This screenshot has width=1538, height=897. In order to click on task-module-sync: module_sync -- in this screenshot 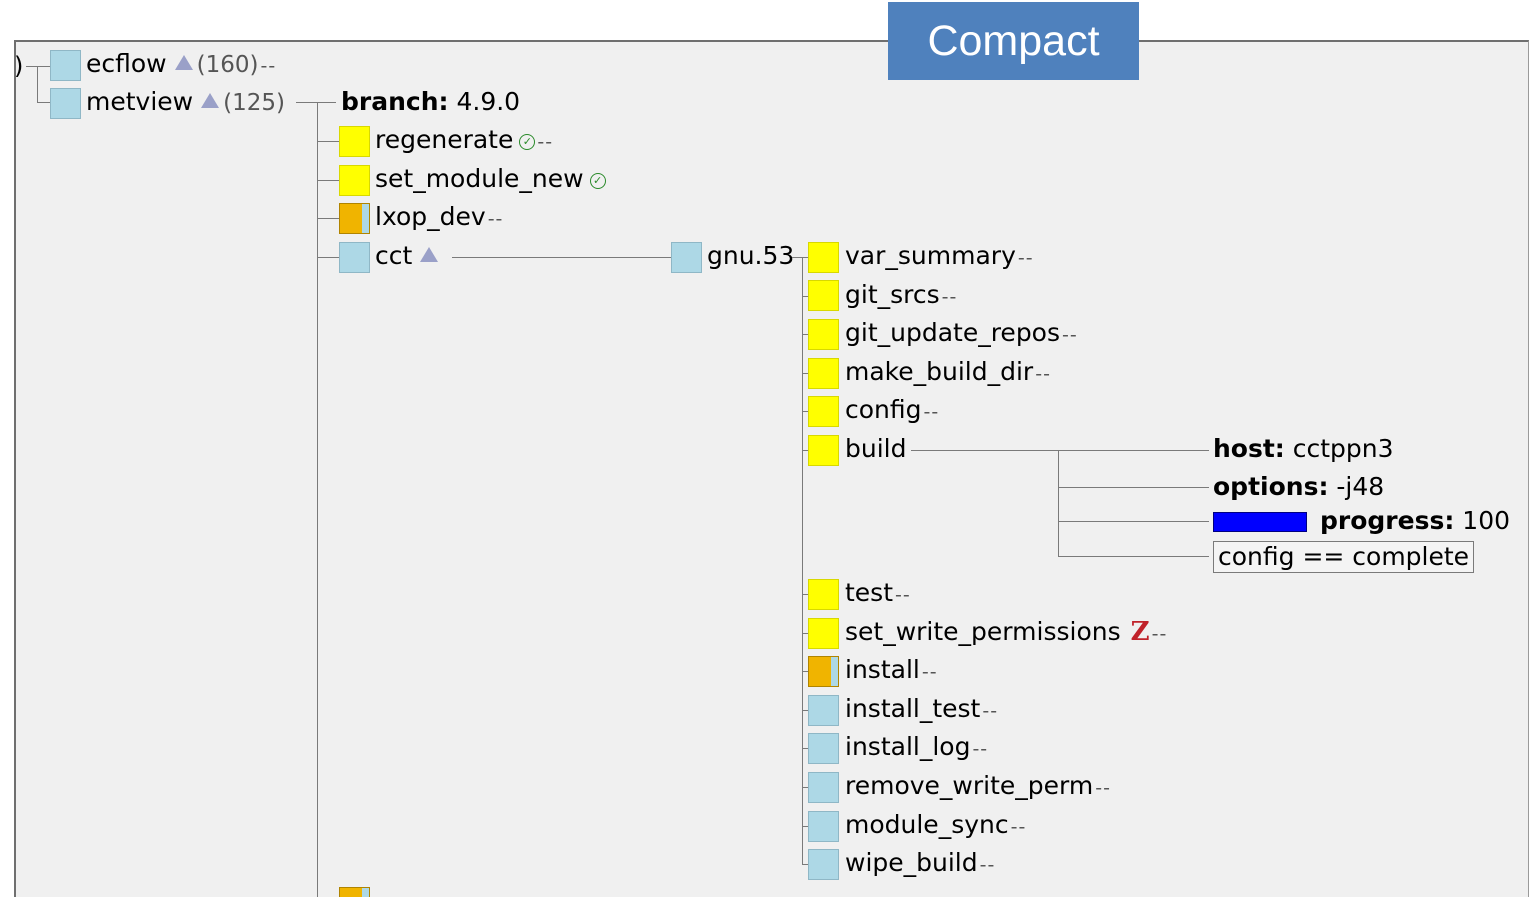, I will do `click(935, 826)`.